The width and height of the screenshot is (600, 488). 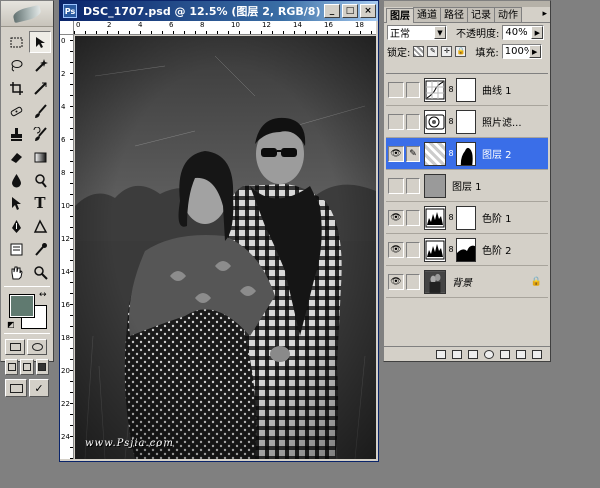 What do you see at coordinates (16, 226) in the screenshot?
I see `pen-icon` at bounding box center [16, 226].